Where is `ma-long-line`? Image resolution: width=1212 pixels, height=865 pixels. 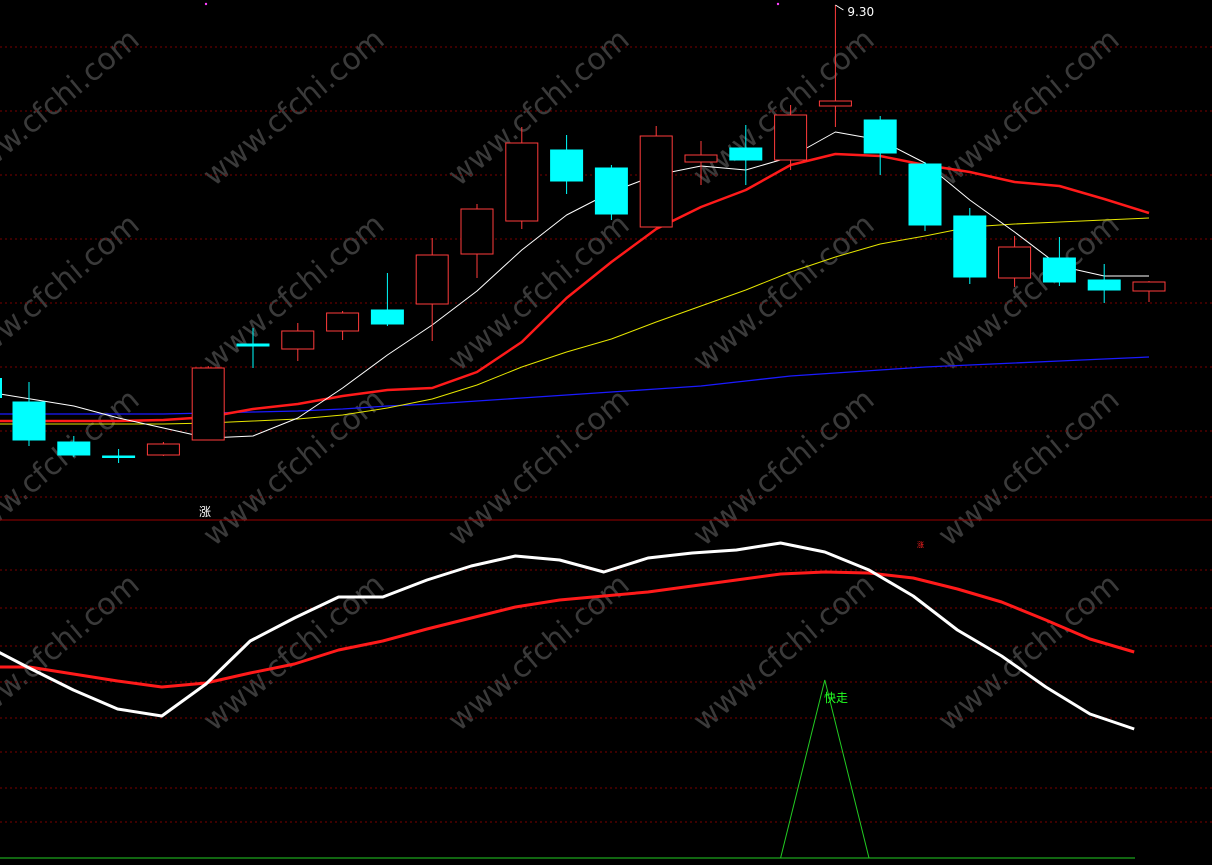 ma-long-line is located at coordinates (575, 385).